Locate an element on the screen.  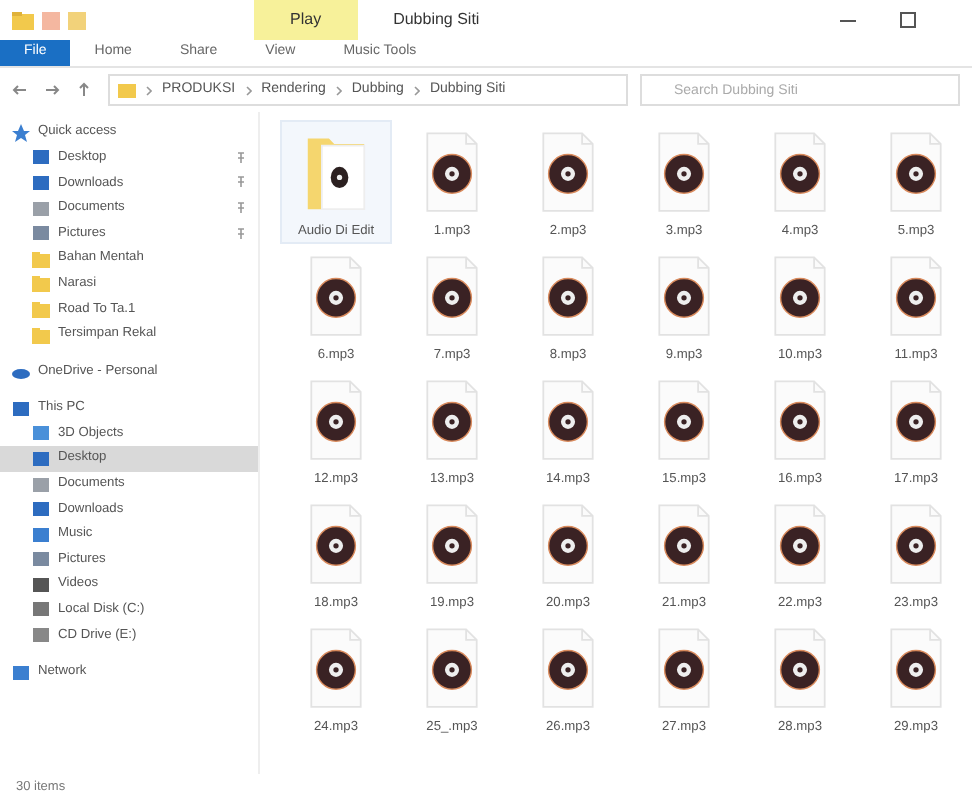
maximize-icon is located at coordinates (908, 20).